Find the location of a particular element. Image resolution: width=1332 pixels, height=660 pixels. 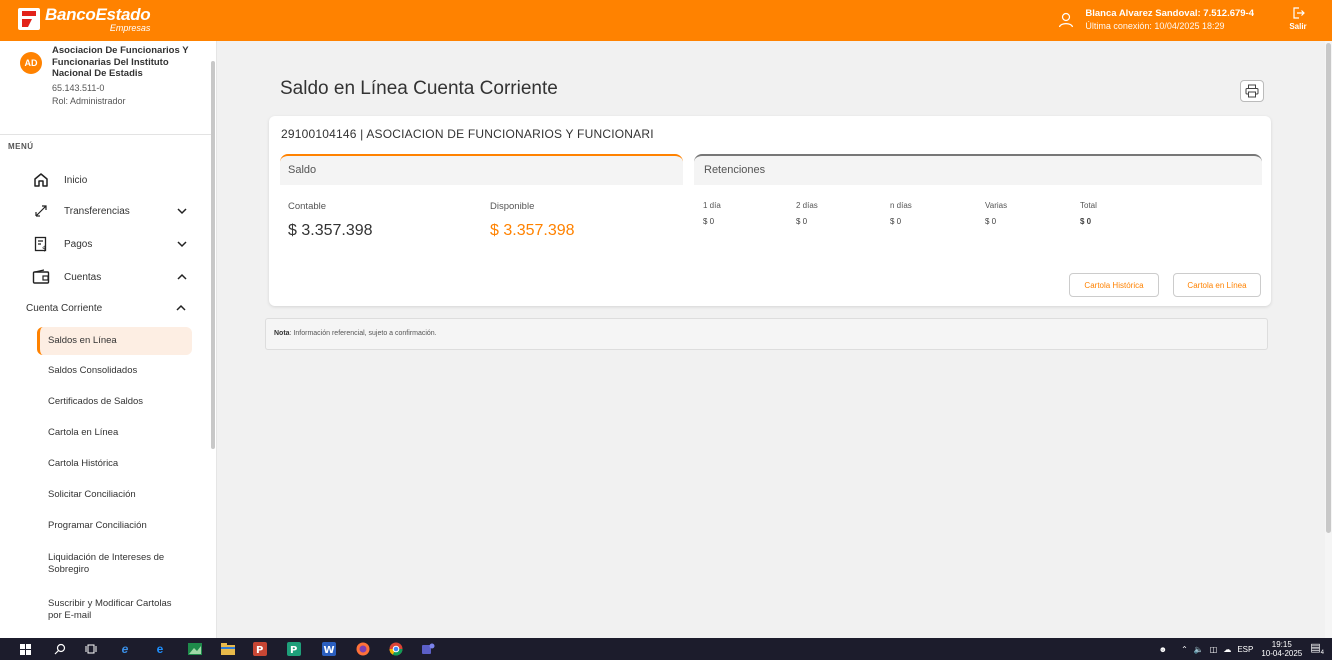

menu-title: MENÚ is located at coordinates (21, 146).